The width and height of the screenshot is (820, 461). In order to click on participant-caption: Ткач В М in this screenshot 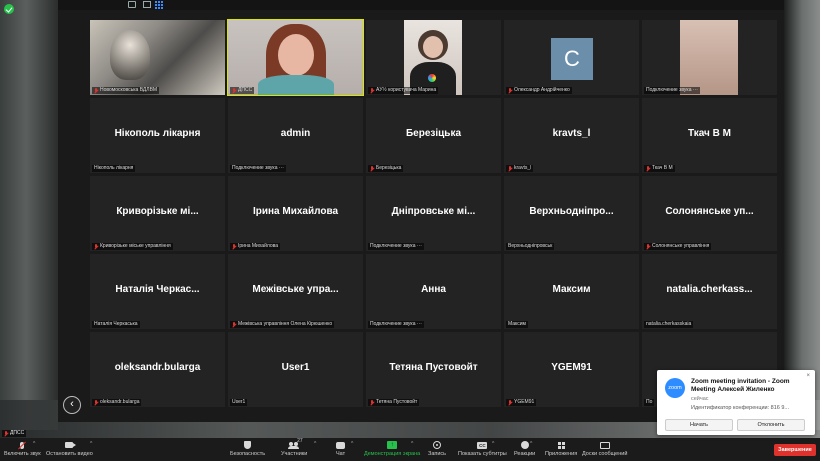, I will do `click(659, 168)`.